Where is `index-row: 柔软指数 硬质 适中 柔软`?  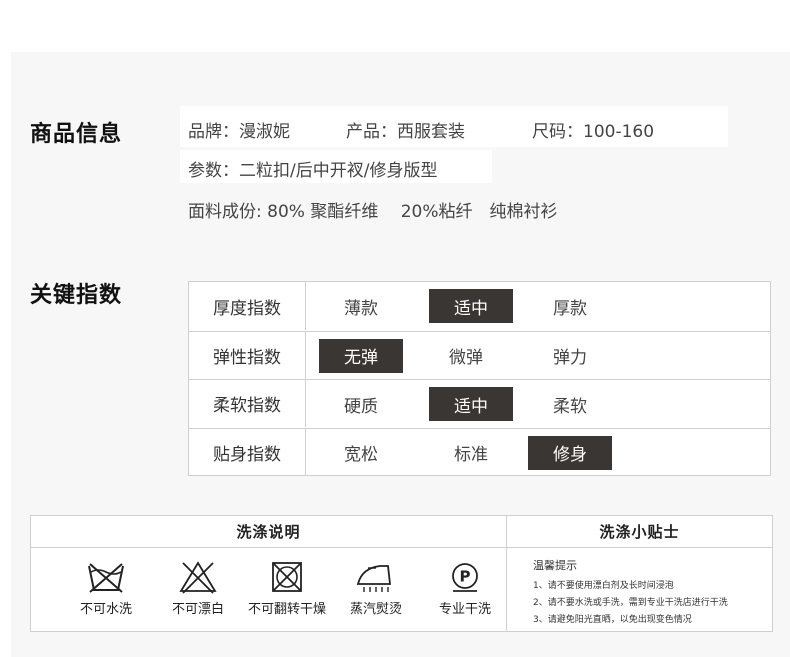 index-row: 柔软指数 硬质 适中 柔软 is located at coordinates (479, 403).